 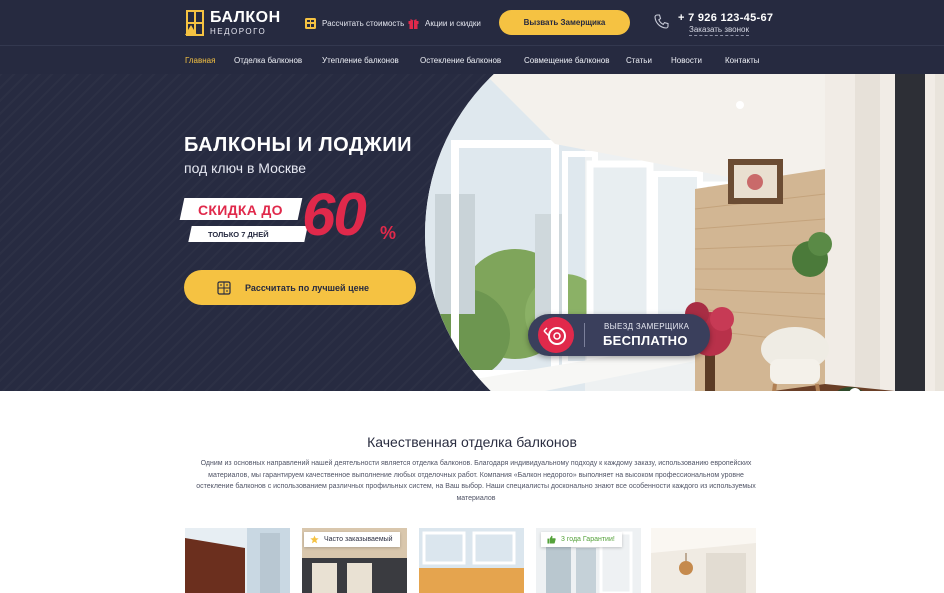 What do you see at coordinates (358, 539) in the screenshot?
I see `popular-badge-label: Часто заказываемый` at bounding box center [358, 539].